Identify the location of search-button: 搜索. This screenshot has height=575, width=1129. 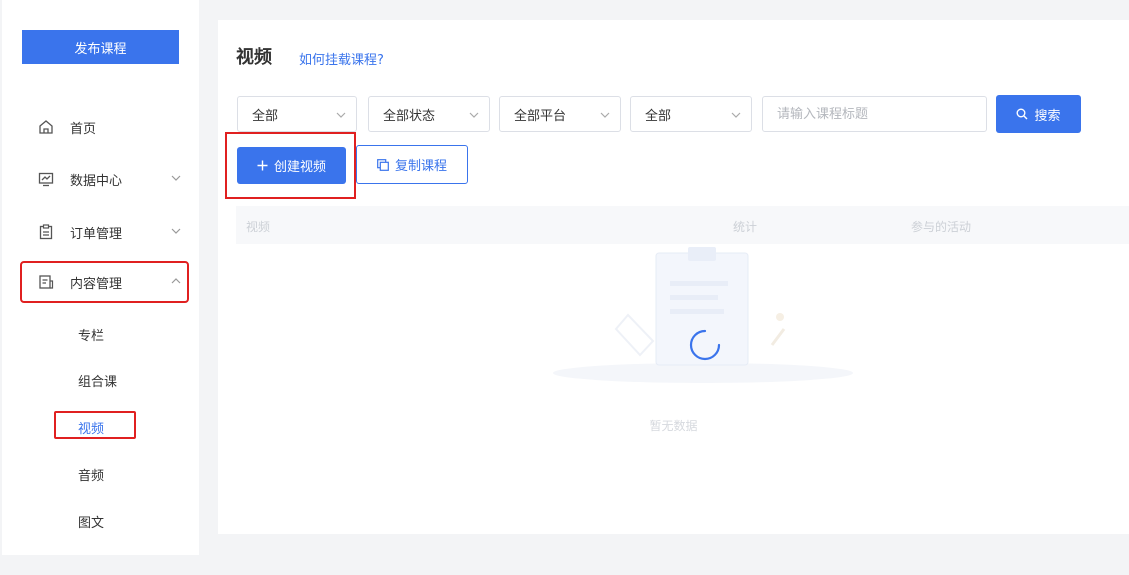
(1038, 114).